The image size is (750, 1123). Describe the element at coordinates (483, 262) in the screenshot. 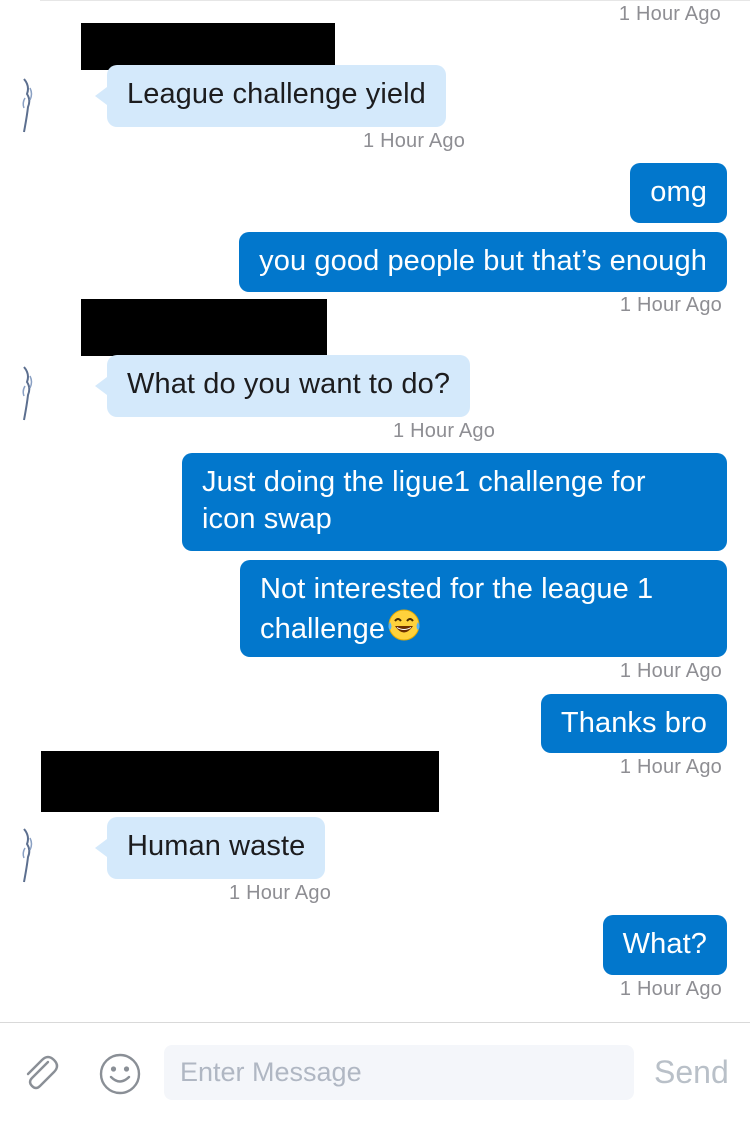

I see `outgoing-message: you good people but that’s enough` at that location.